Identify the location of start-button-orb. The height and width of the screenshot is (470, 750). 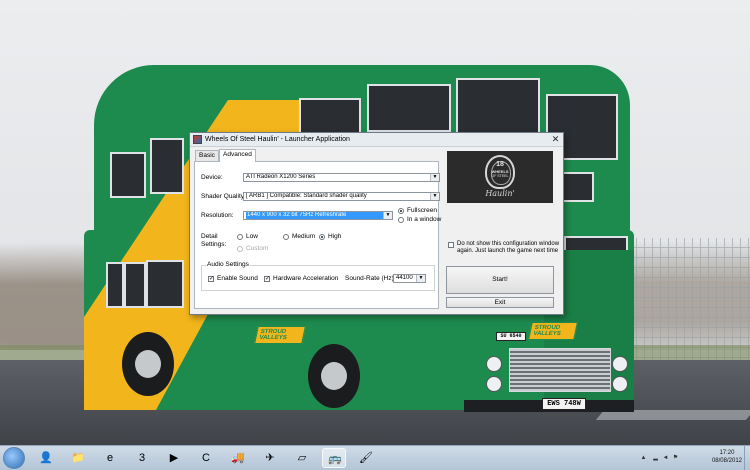
(14, 458).